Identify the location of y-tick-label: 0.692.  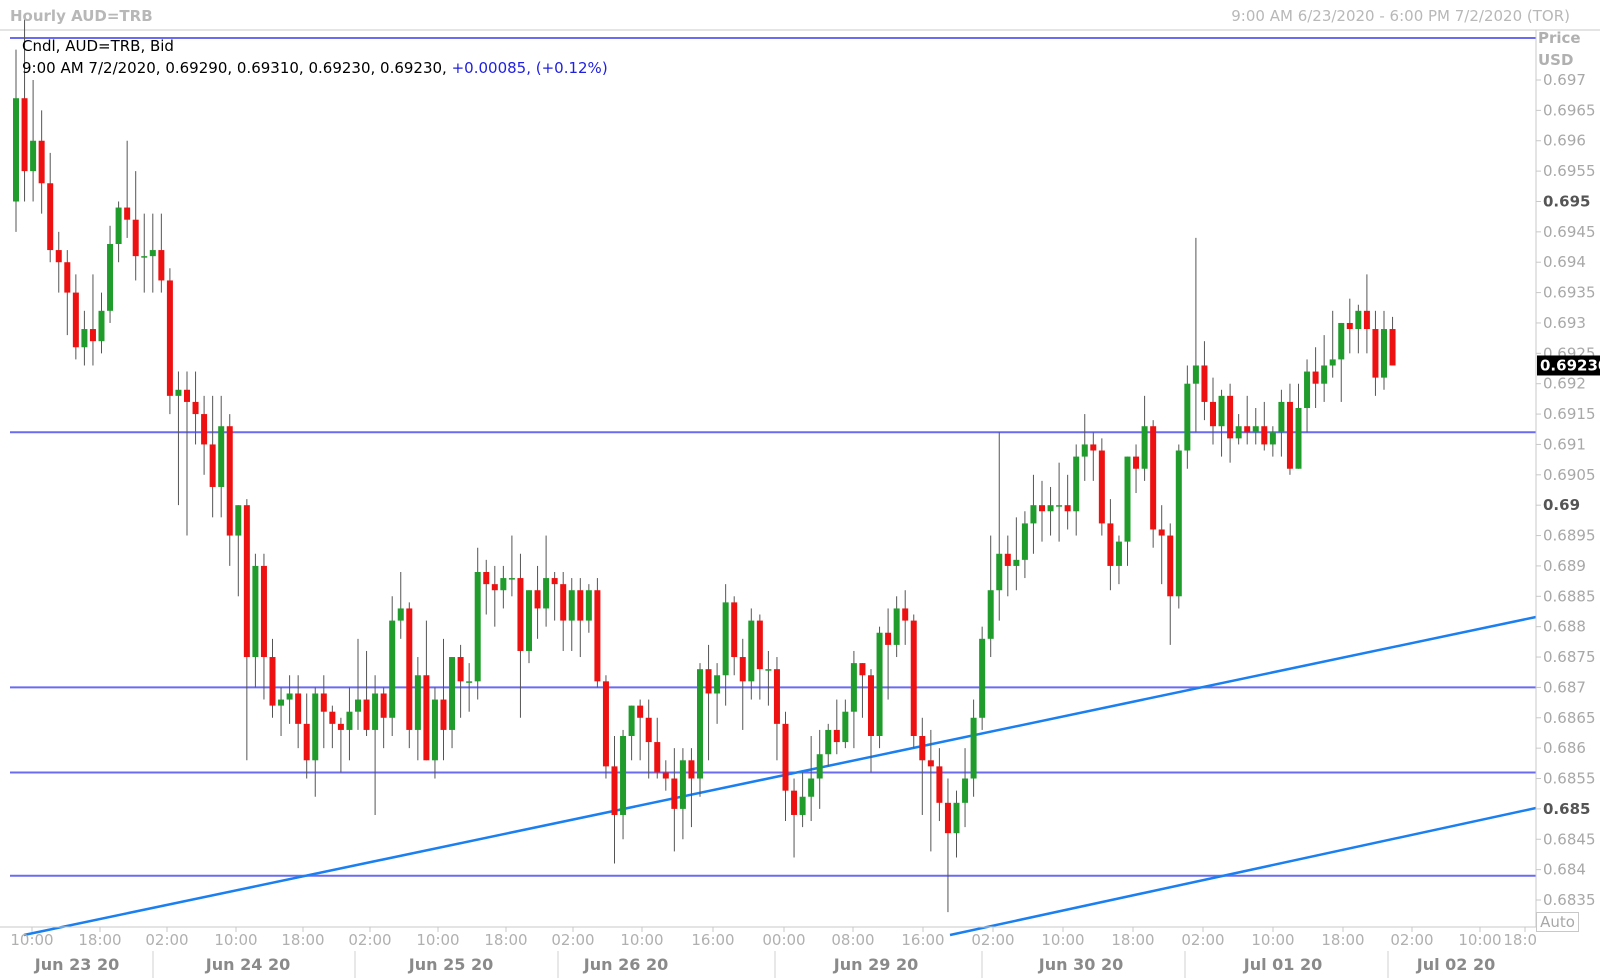
(1564, 384).